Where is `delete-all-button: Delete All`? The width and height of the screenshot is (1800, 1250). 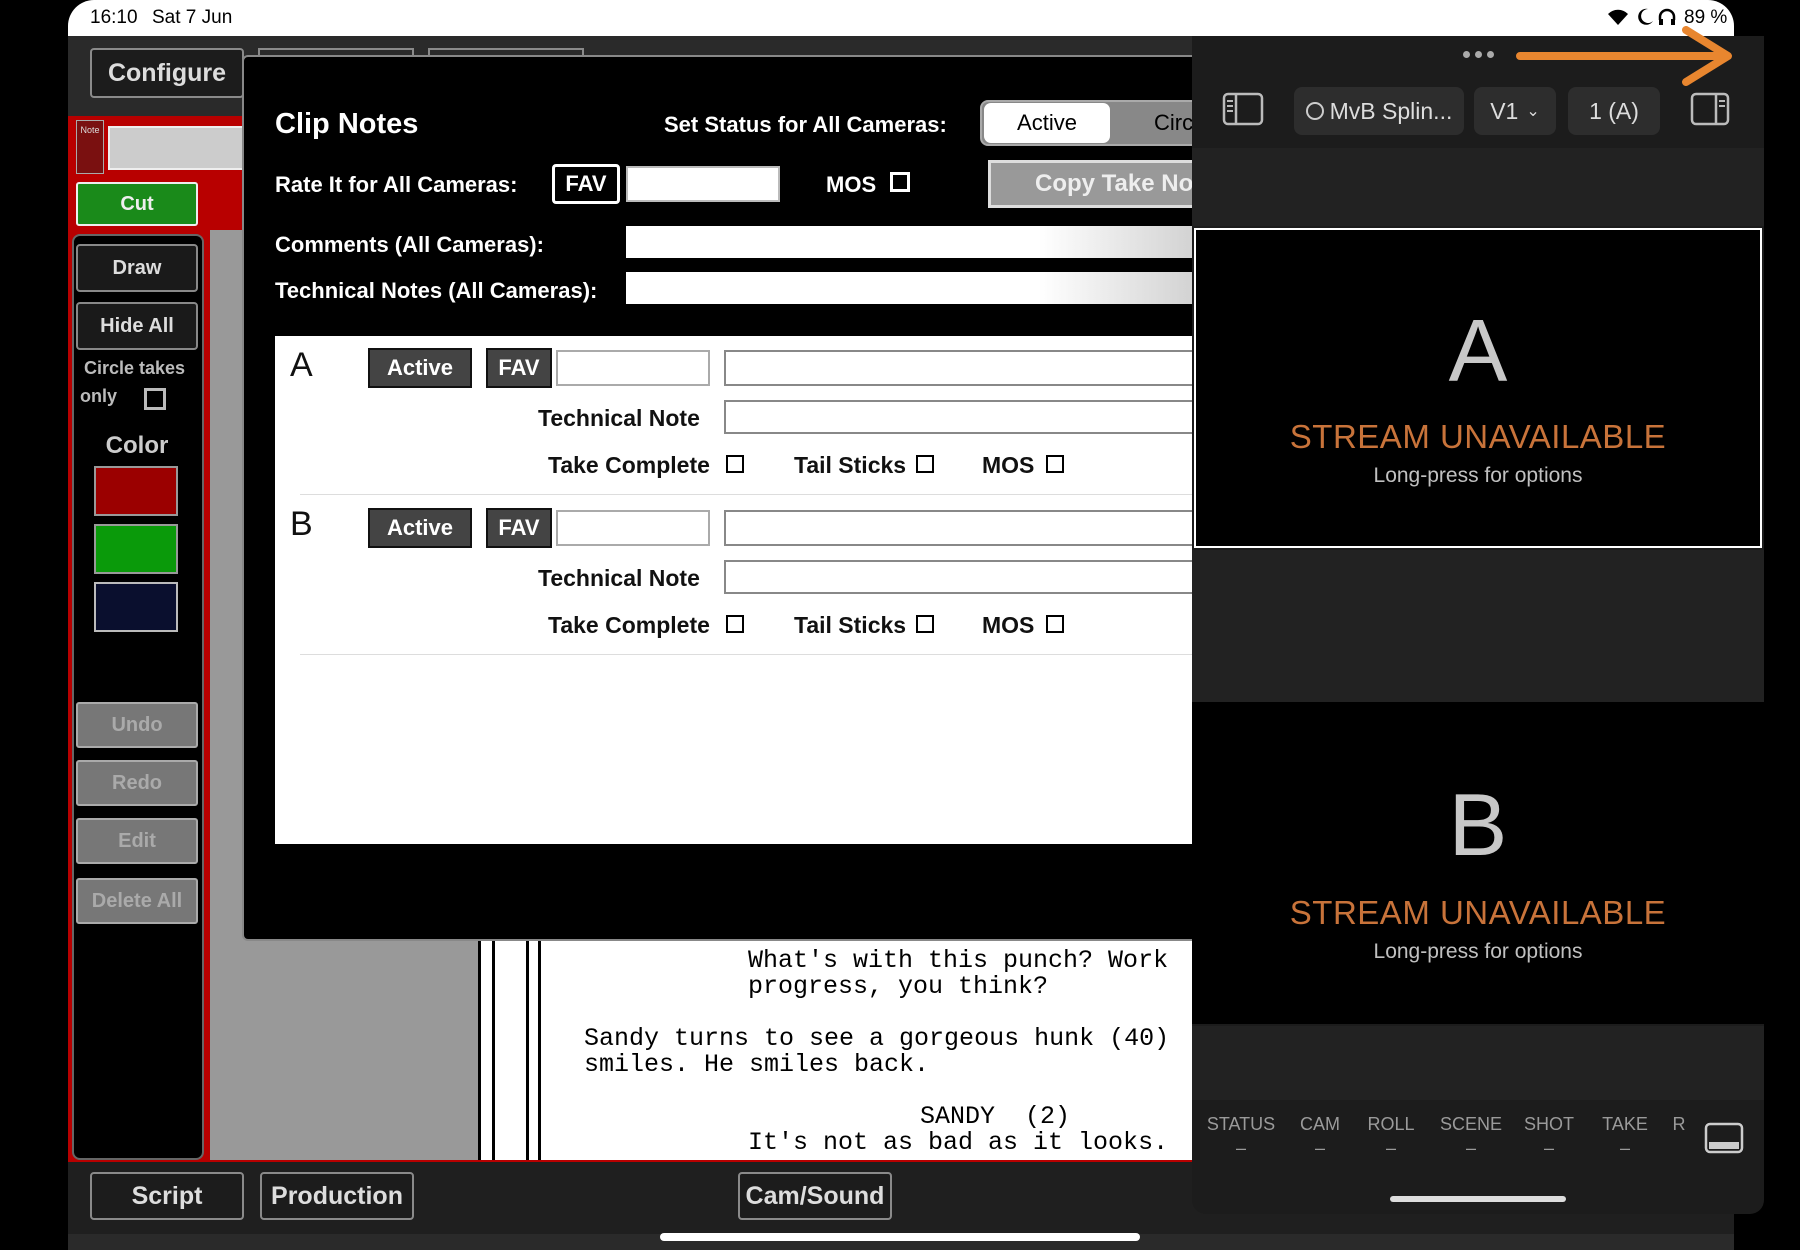
delete-all-button: Delete All is located at coordinates (137, 901).